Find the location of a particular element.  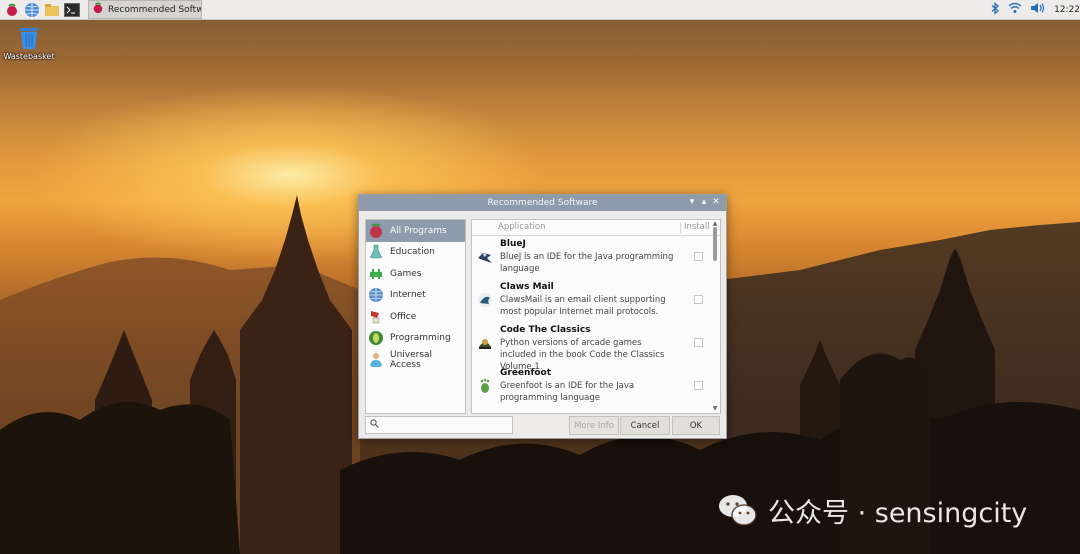

greenfoot-icon is located at coordinates (485, 385).